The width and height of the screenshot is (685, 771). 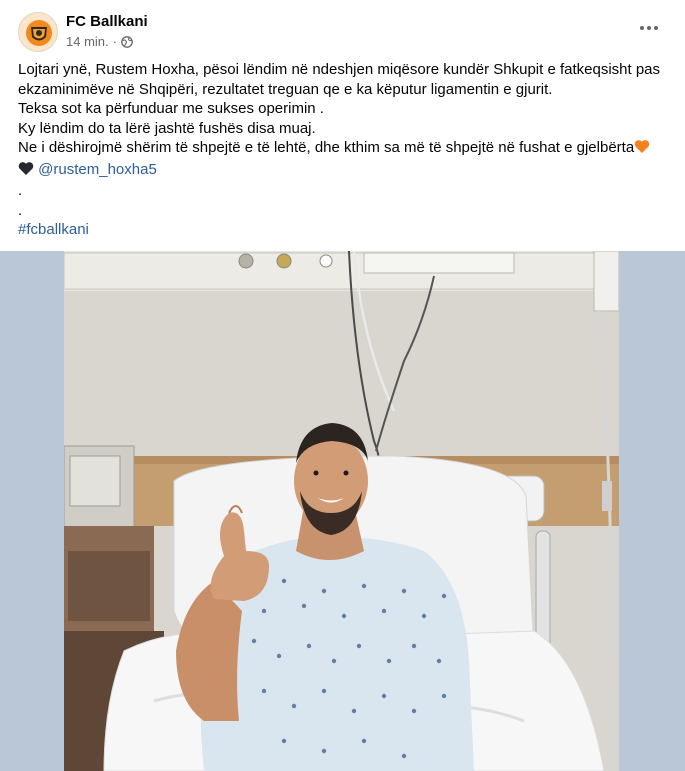 What do you see at coordinates (642, 149) in the screenshot?
I see `orange-heart-icon` at bounding box center [642, 149].